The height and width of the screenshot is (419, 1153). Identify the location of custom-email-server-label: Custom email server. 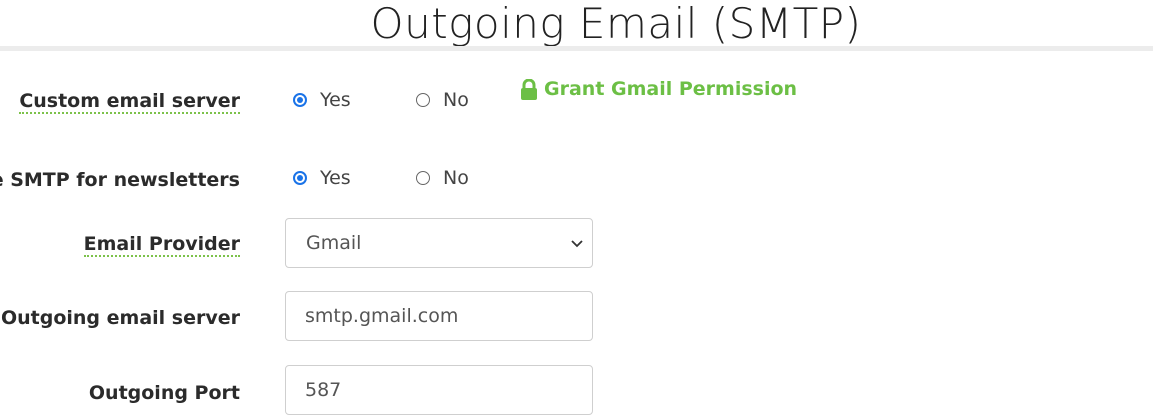
(129, 102).